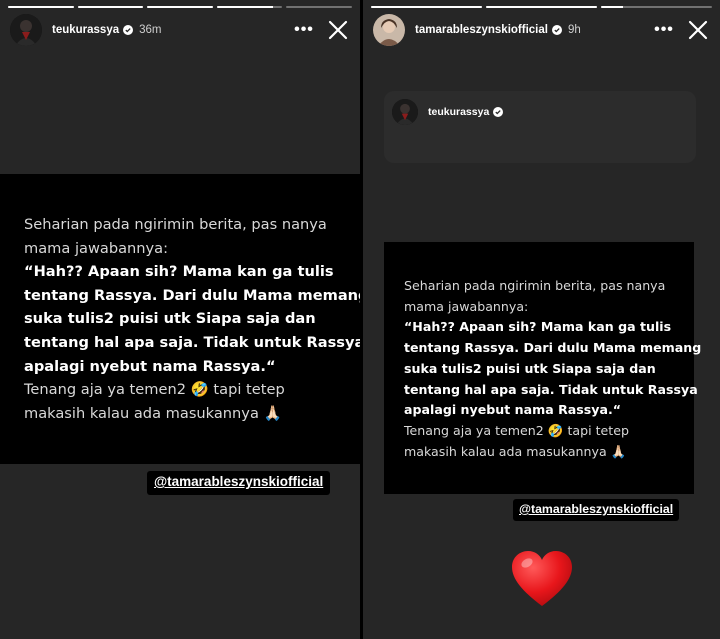 This screenshot has height=639, width=720. I want to click on story-header: teukurassya 36m •••, so click(181, 30).